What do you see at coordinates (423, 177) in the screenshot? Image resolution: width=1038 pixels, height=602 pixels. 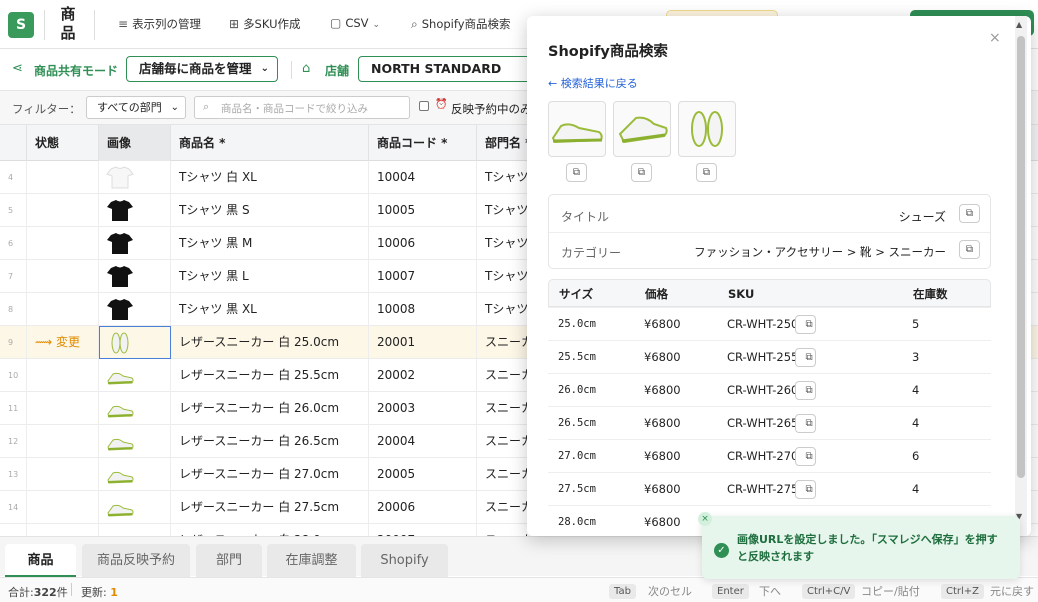 I see `code-cell: 10004` at bounding box center [423, 177].